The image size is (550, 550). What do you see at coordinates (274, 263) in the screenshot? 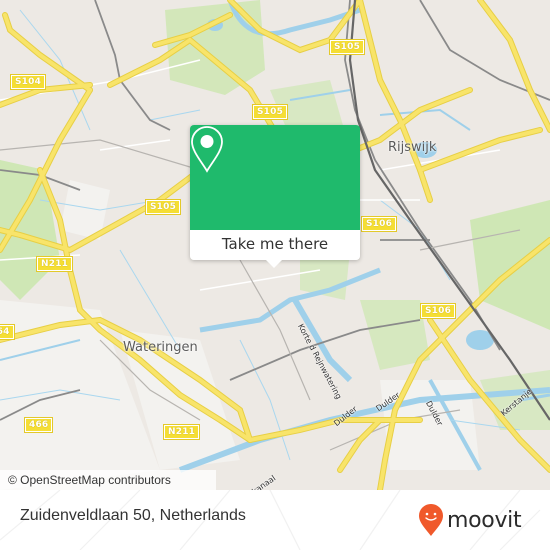
I see `popup-pointer` at bounding box center [274, 263].